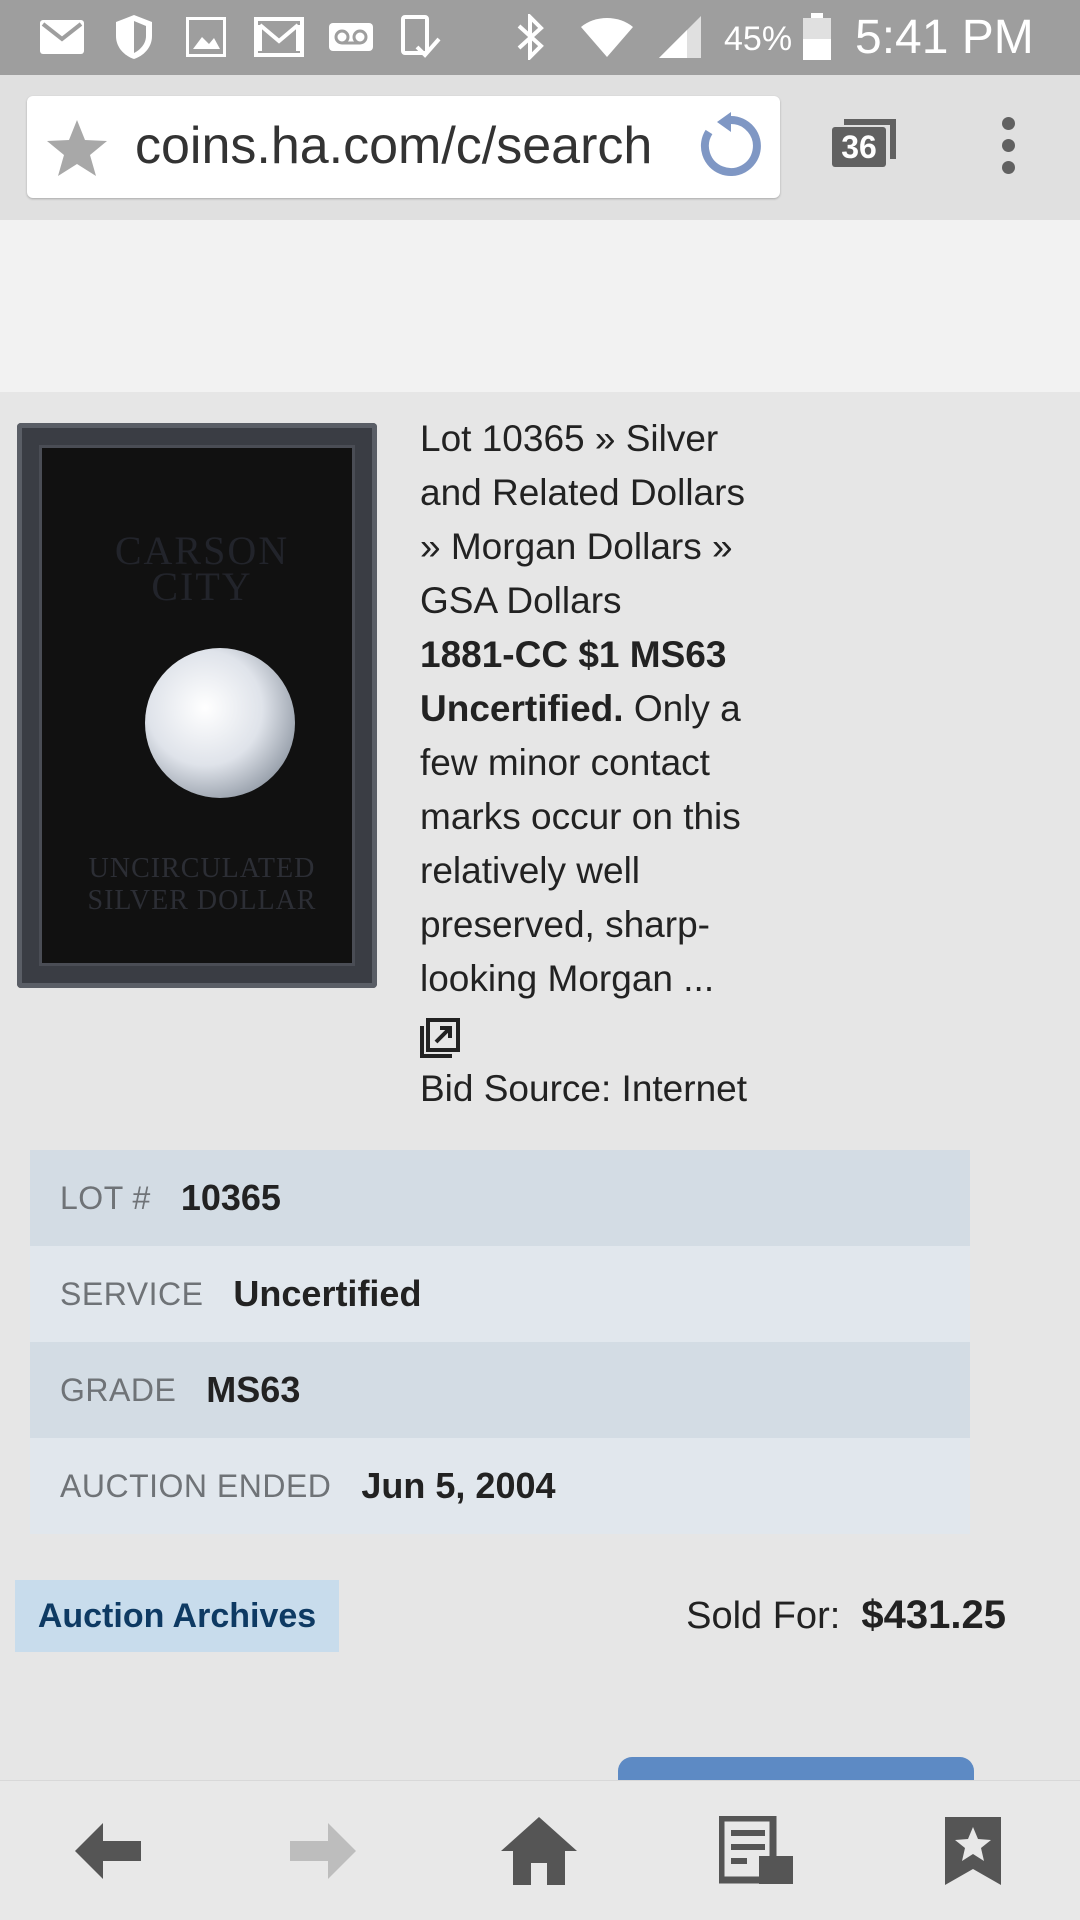 The height and width of the screenshot is (1920, 1080). I want to click on overflow-menu-icon, so click(1008, 148).